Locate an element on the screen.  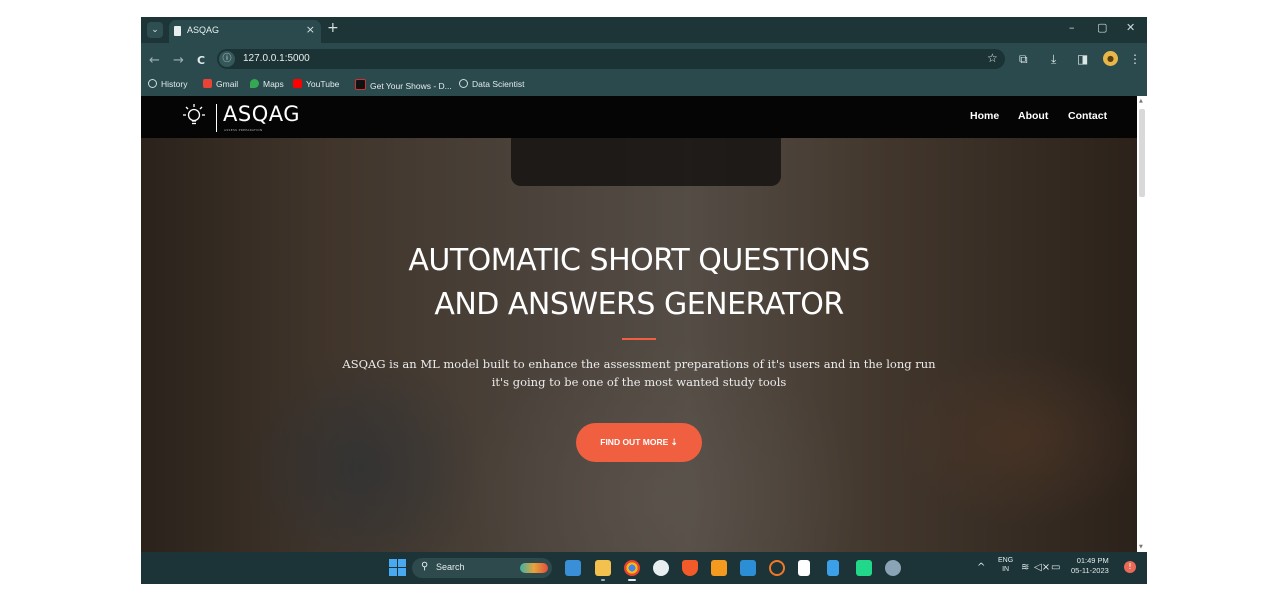
minimize-button: – is located at coordinates (1072, 27).